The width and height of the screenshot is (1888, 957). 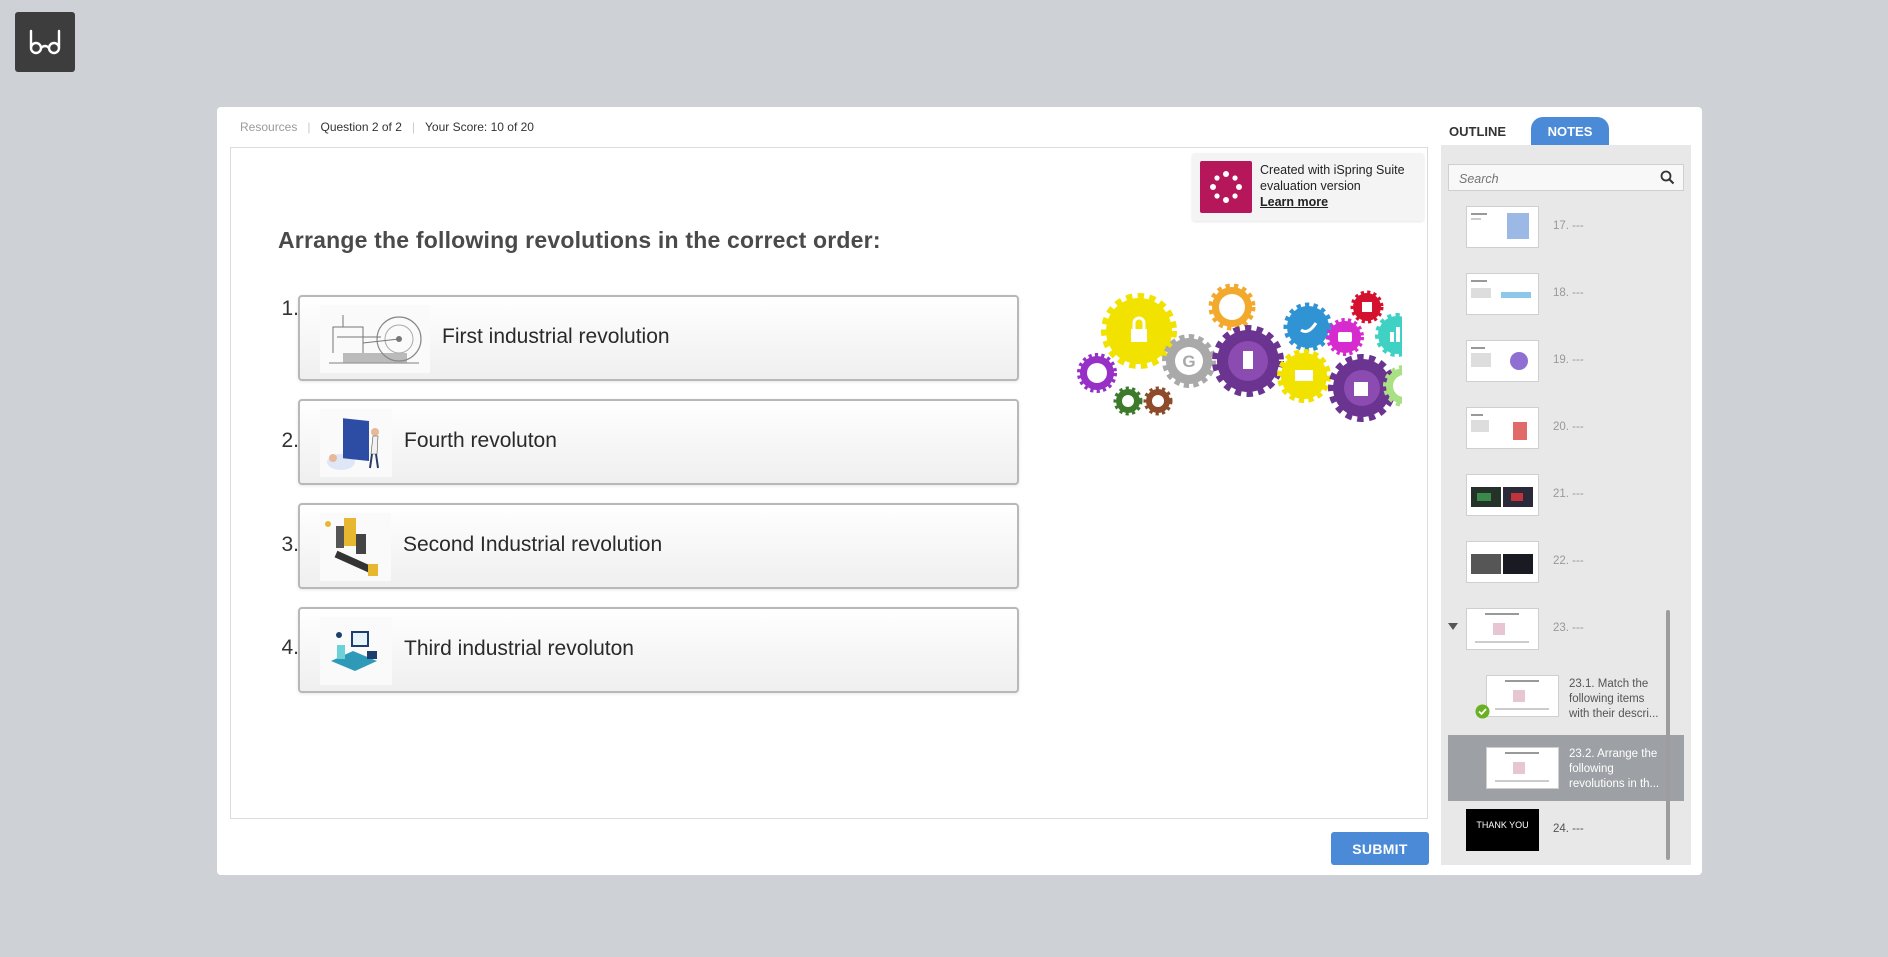 I want to click on ispring-logo-icon, so click(x=1226, y=187).